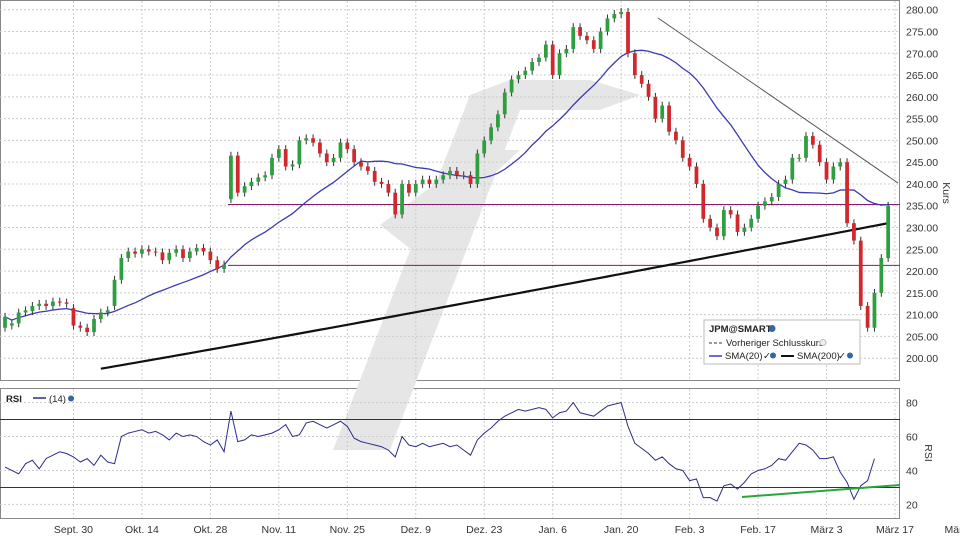 The width and height of the screenshot is (960, 540). I want to click on x-tick-label: Feb. 17, so click(758, 530).